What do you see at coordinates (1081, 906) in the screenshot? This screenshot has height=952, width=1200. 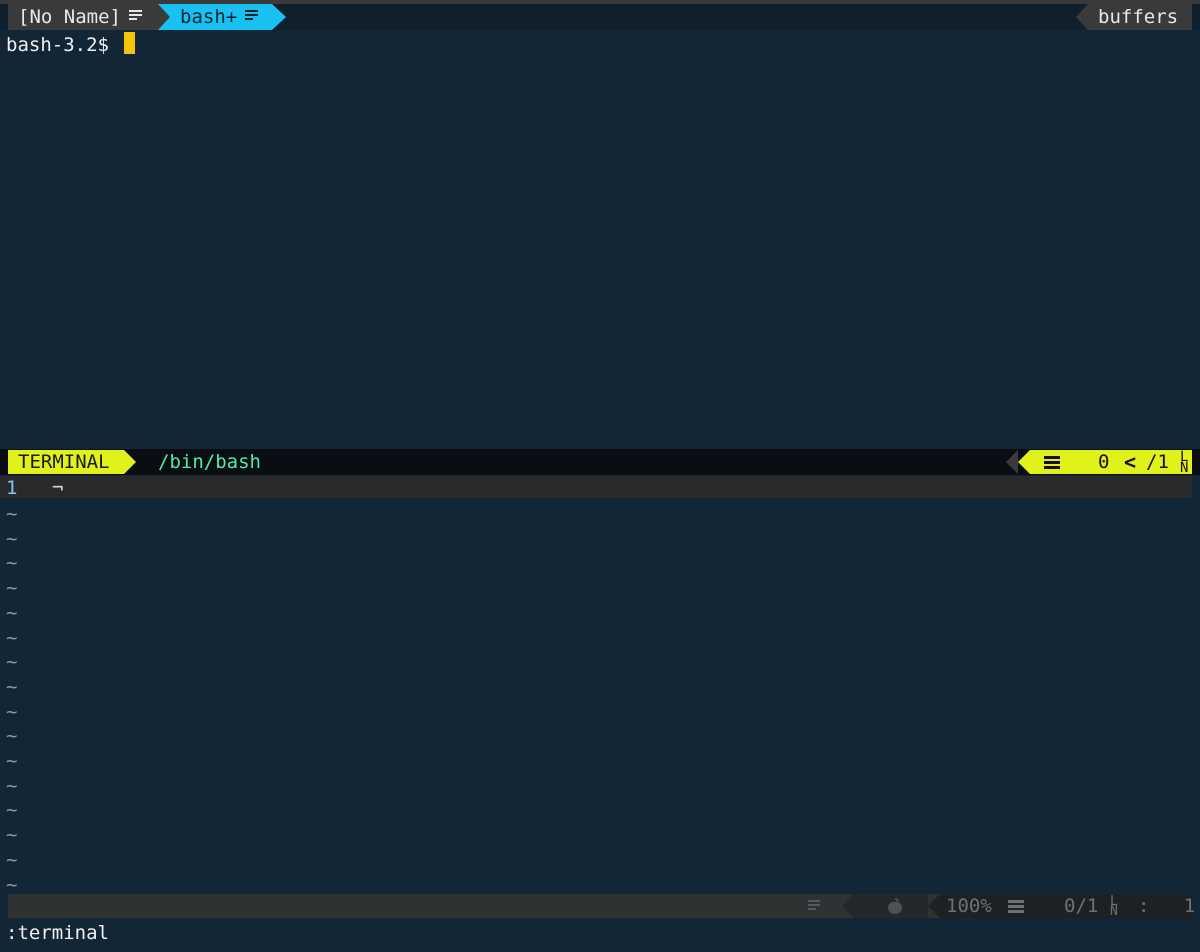 I see `line-position: 0/1` at bounding box center [1081, 906].